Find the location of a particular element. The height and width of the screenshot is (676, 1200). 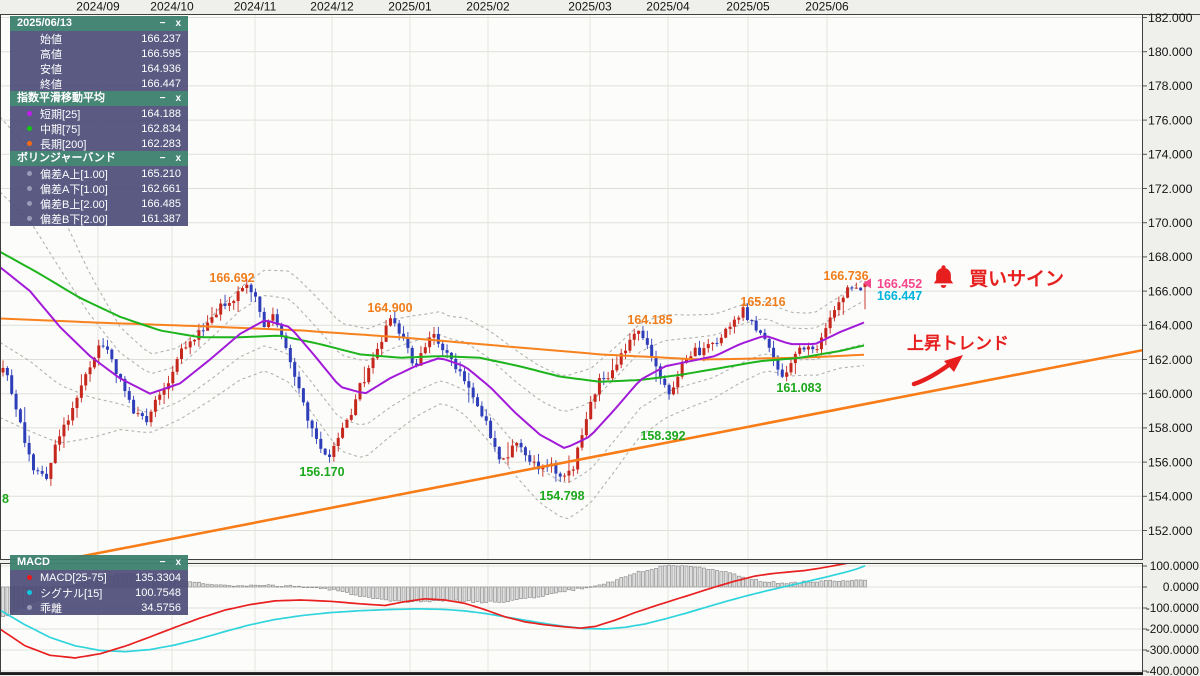

x-axis-tick-label: 2024/11 is located at coordinates (255, 7).